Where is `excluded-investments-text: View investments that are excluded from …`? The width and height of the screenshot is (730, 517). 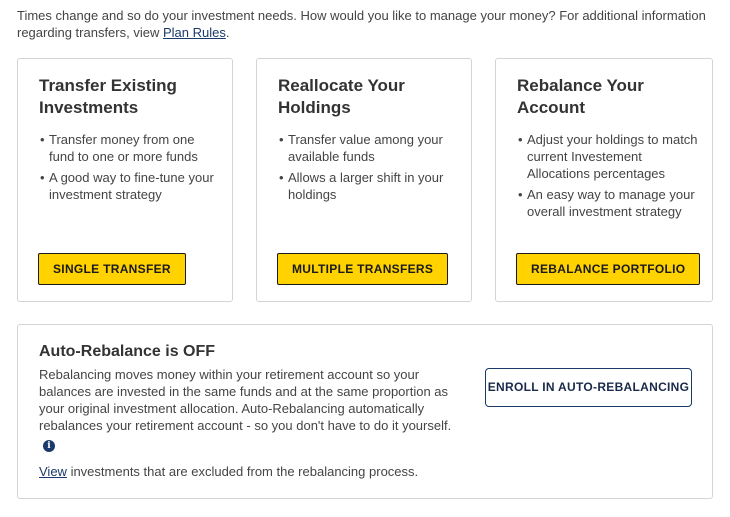 excluded-investments-text: View investments that are excluded from … is located at coordinates (228, 471).